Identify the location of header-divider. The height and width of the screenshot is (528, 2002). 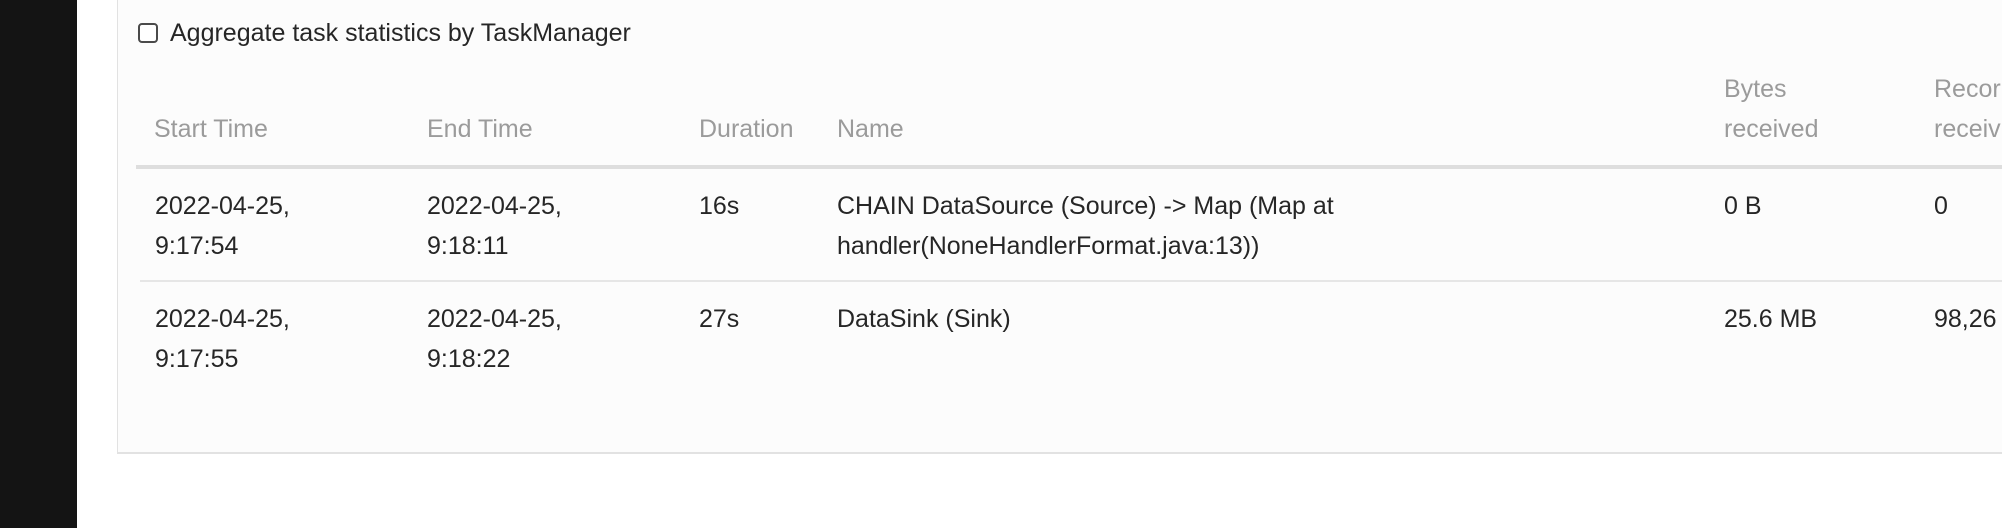
(1069, 167).